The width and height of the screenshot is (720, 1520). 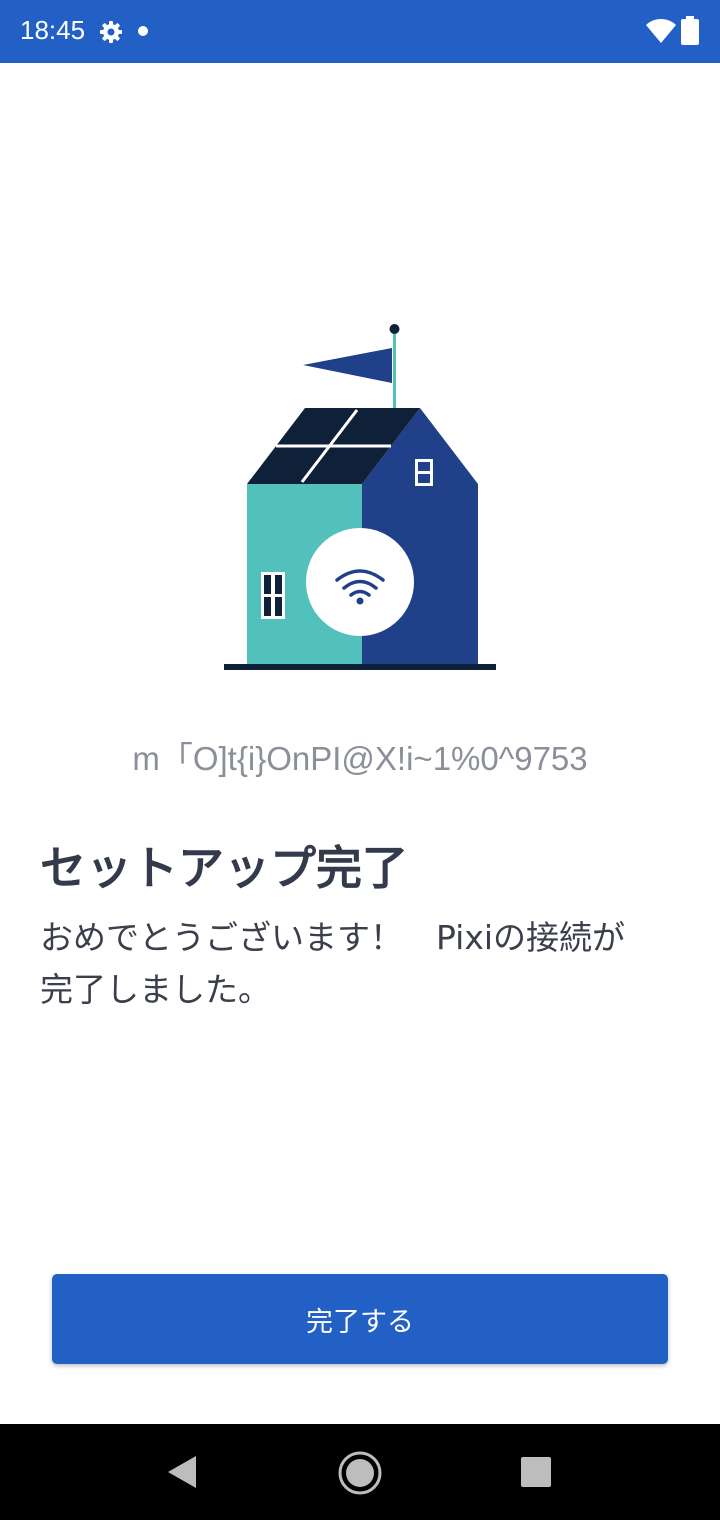 What do you see at coordinates (333, 937) in the screenshot?
I see `completion-message-line-1: おめでとうございます！ Pixiの接続が` at bounding box center [333, 937].